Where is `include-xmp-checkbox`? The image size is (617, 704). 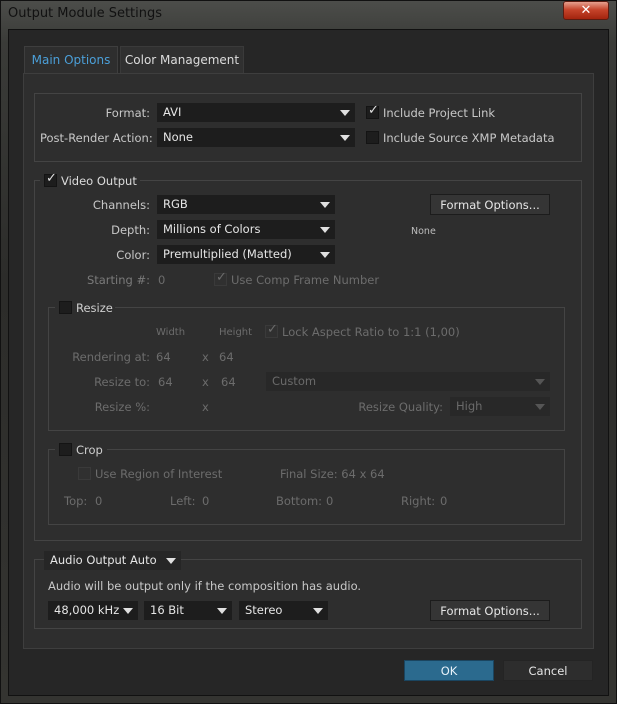
include-xmp-checkbox is located at coordinates (372, 137).